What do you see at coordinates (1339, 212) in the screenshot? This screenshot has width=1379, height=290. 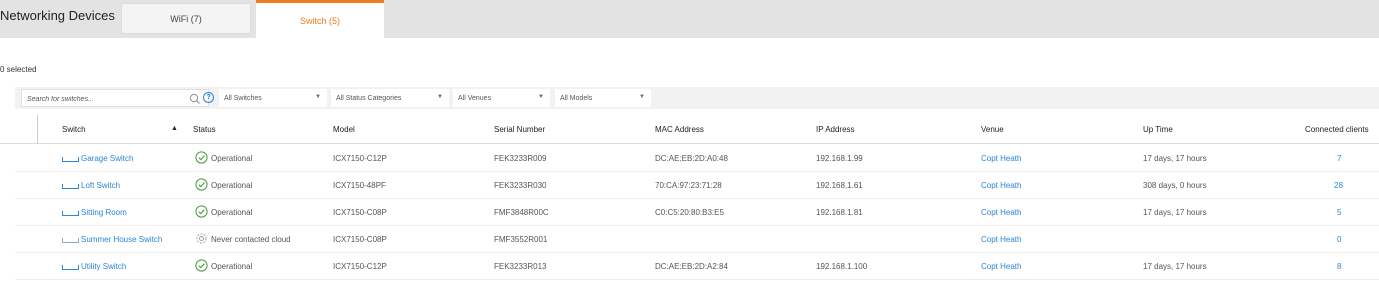 I see `clients-link: 5` at bounding box center [1339, 212].